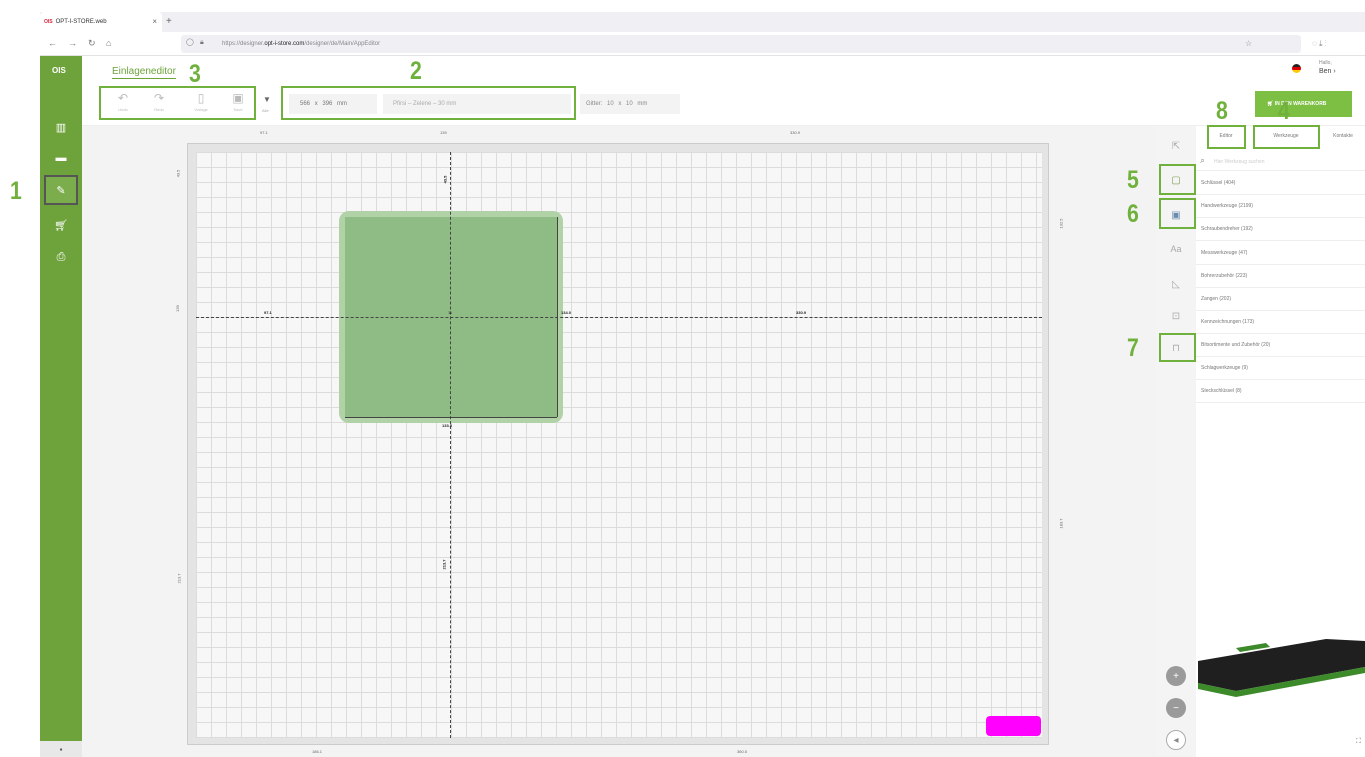 The width and height of the screenshot is (1365, 757). I want to click on ruler-left-label: 43.5, so click(178, 173).